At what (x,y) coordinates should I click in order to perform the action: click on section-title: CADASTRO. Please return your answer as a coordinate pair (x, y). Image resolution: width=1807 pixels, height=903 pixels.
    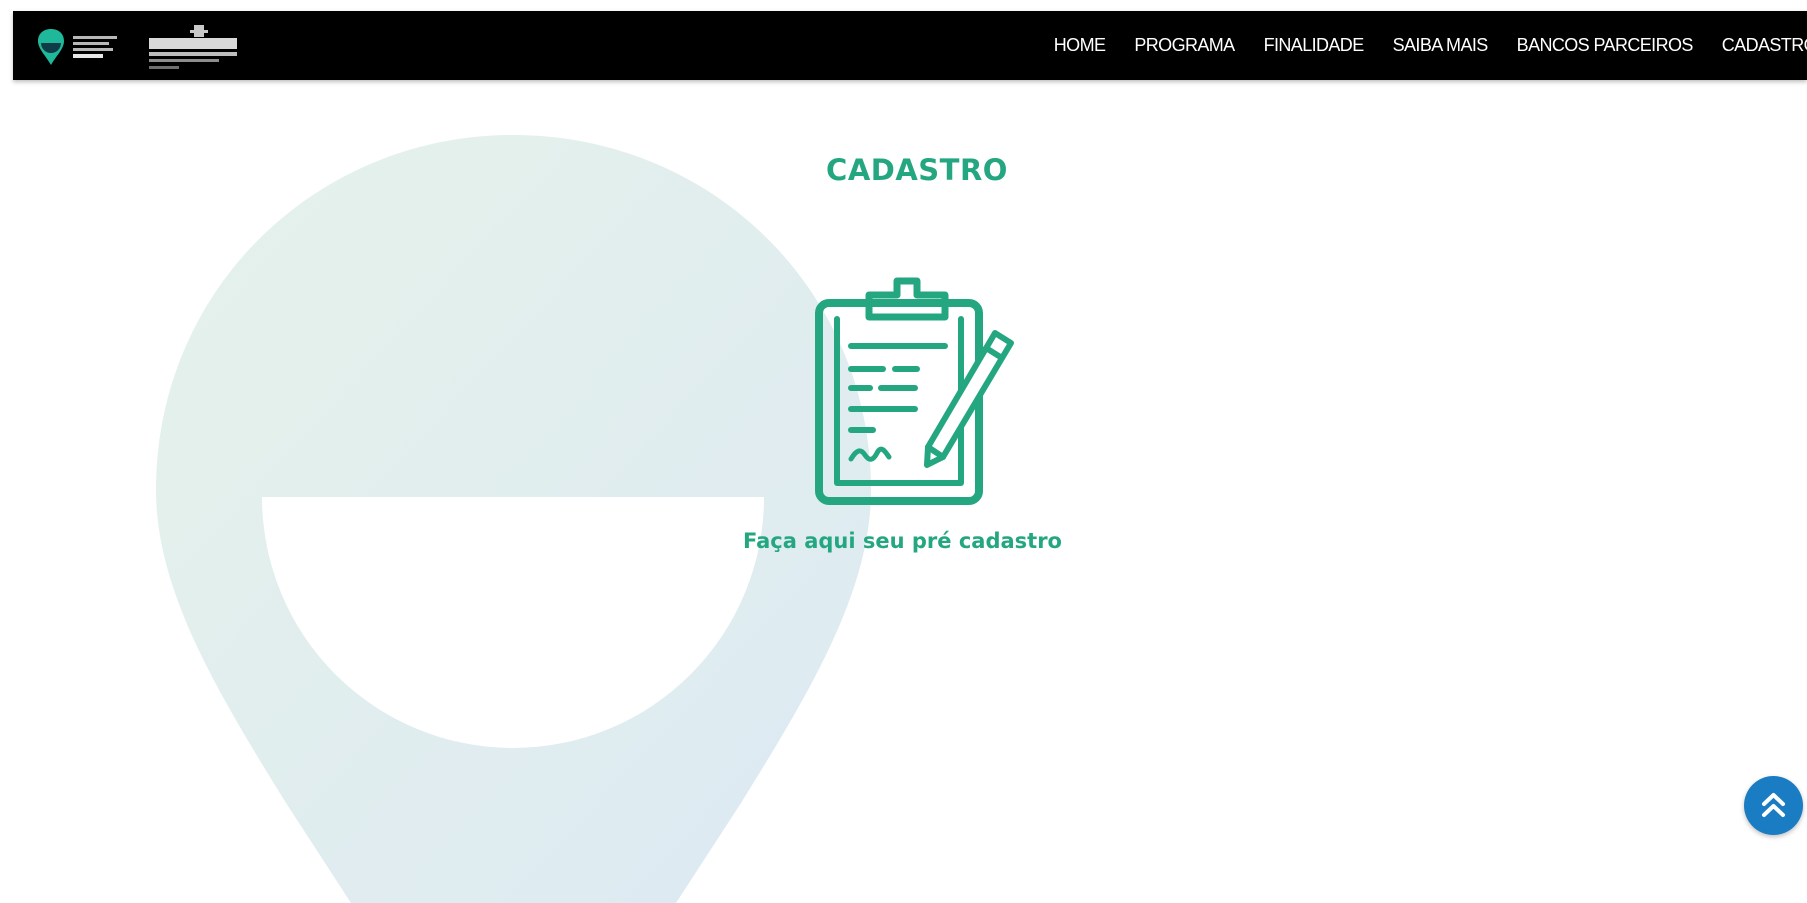
    Looking at the image, I should click on (917, 170).